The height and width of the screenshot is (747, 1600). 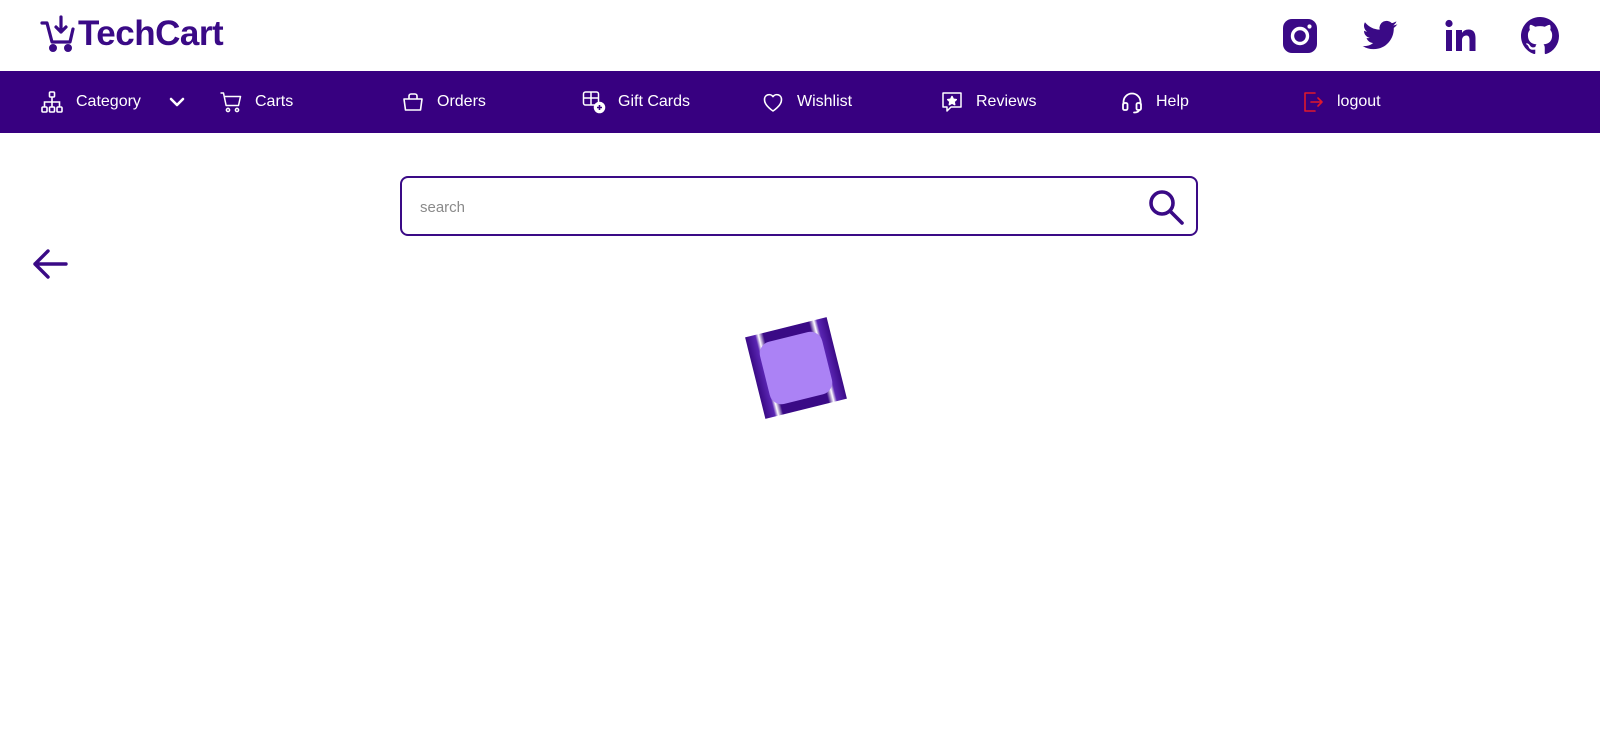 I want to click on cart-icon, so click(x=231, y=102).